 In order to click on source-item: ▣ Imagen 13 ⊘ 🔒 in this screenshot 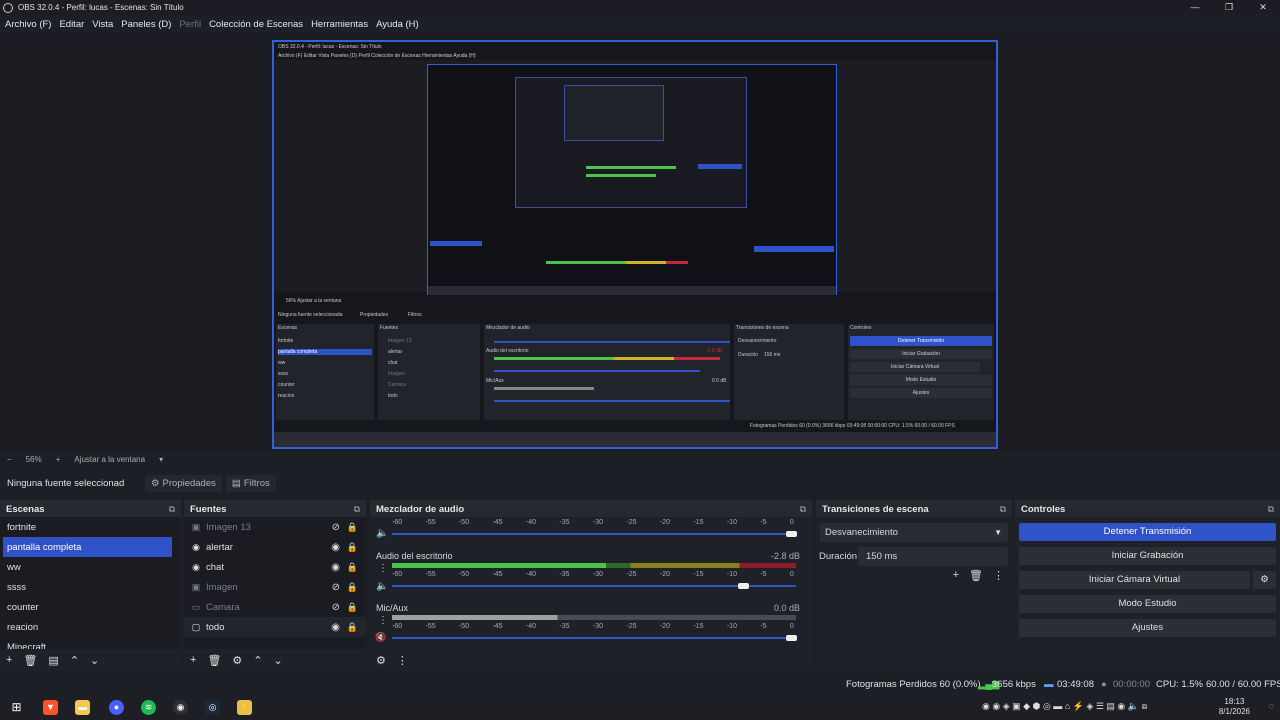, I will do `click(275, 527)`.